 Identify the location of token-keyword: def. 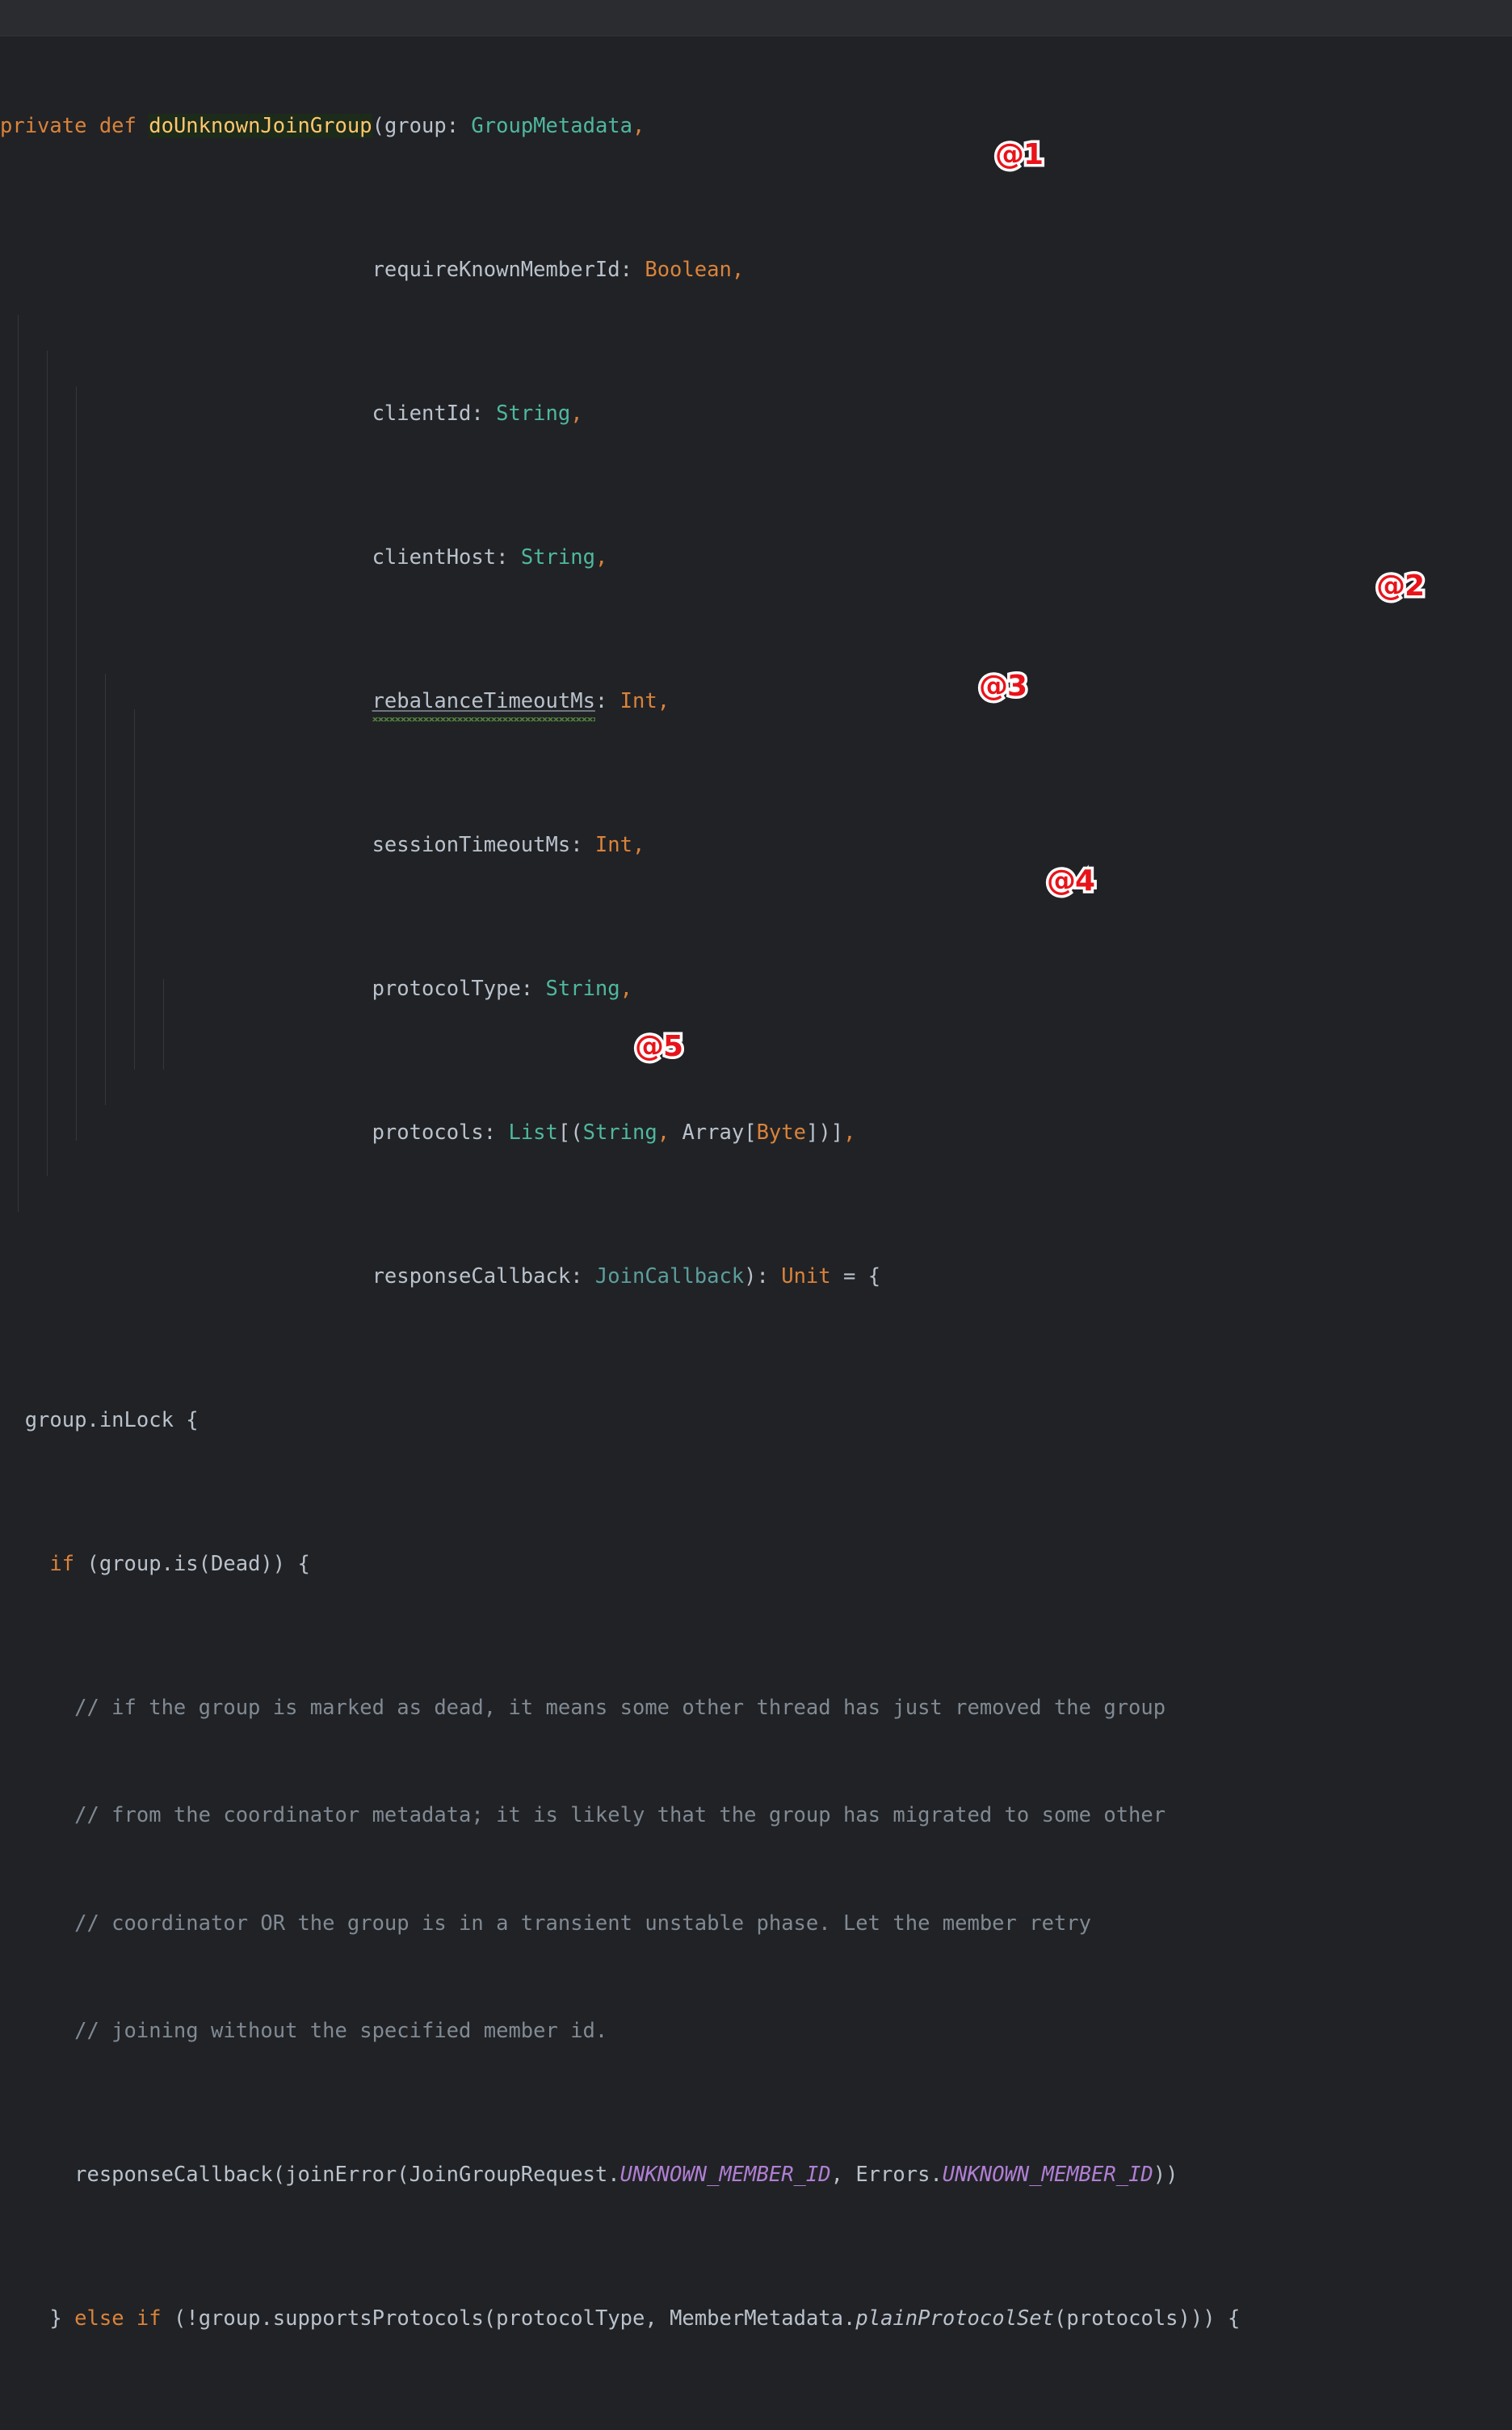
(117, 125).